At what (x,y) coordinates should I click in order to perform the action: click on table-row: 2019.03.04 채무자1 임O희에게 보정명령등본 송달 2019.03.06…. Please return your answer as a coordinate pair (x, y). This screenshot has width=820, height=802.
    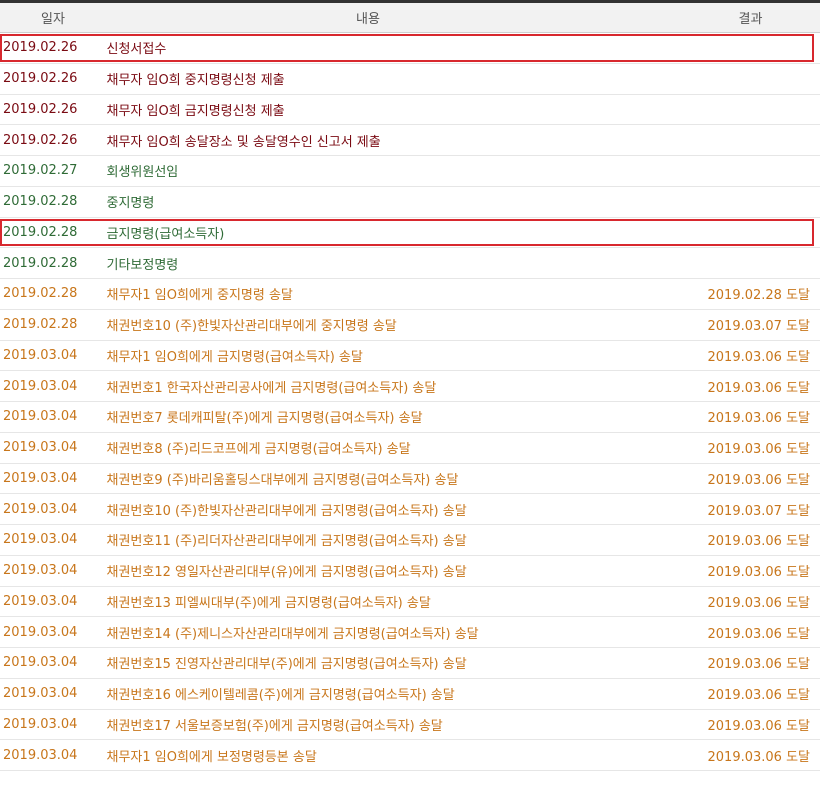
    Looking at the image, I should click on (410, 755).